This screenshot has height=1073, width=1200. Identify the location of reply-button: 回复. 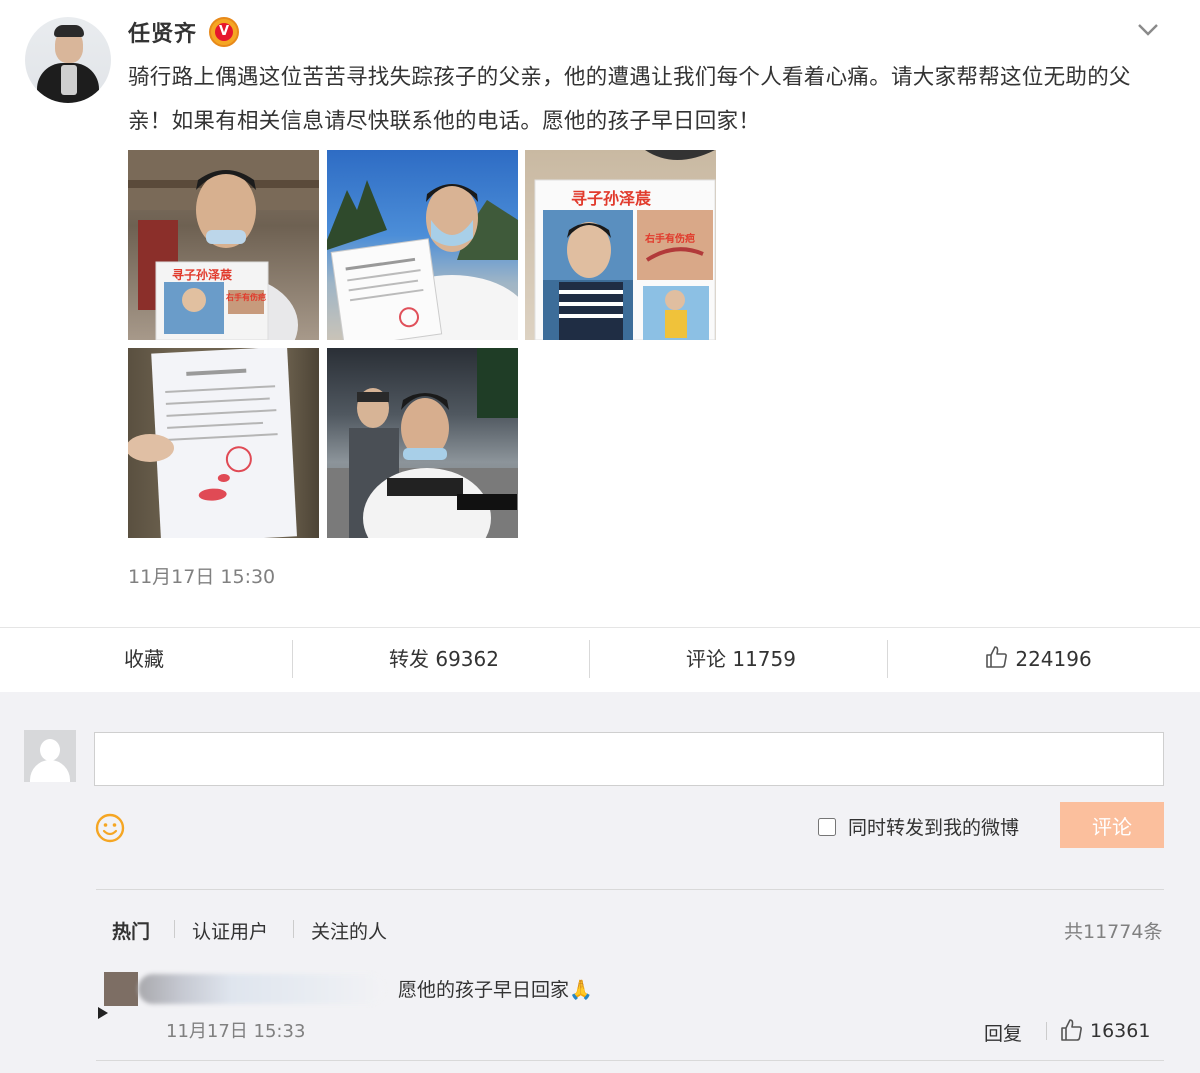
(1003, 1032).